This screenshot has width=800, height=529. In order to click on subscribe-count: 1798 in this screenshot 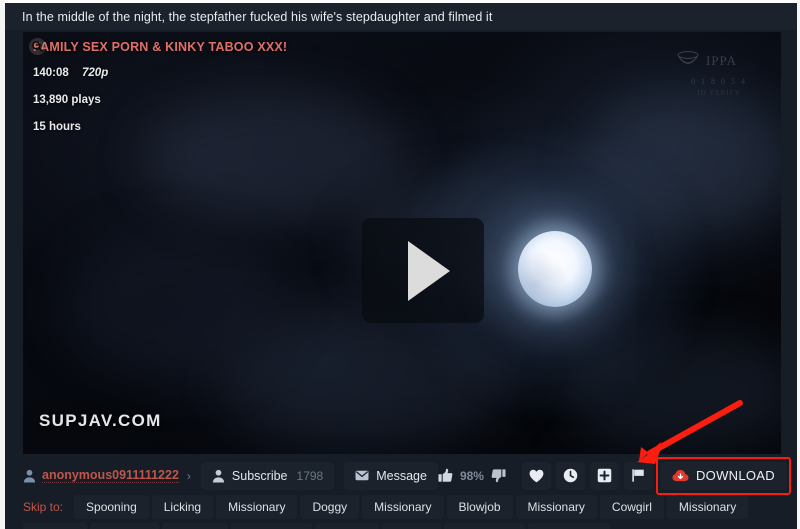, I will do `click(310, 475)`.